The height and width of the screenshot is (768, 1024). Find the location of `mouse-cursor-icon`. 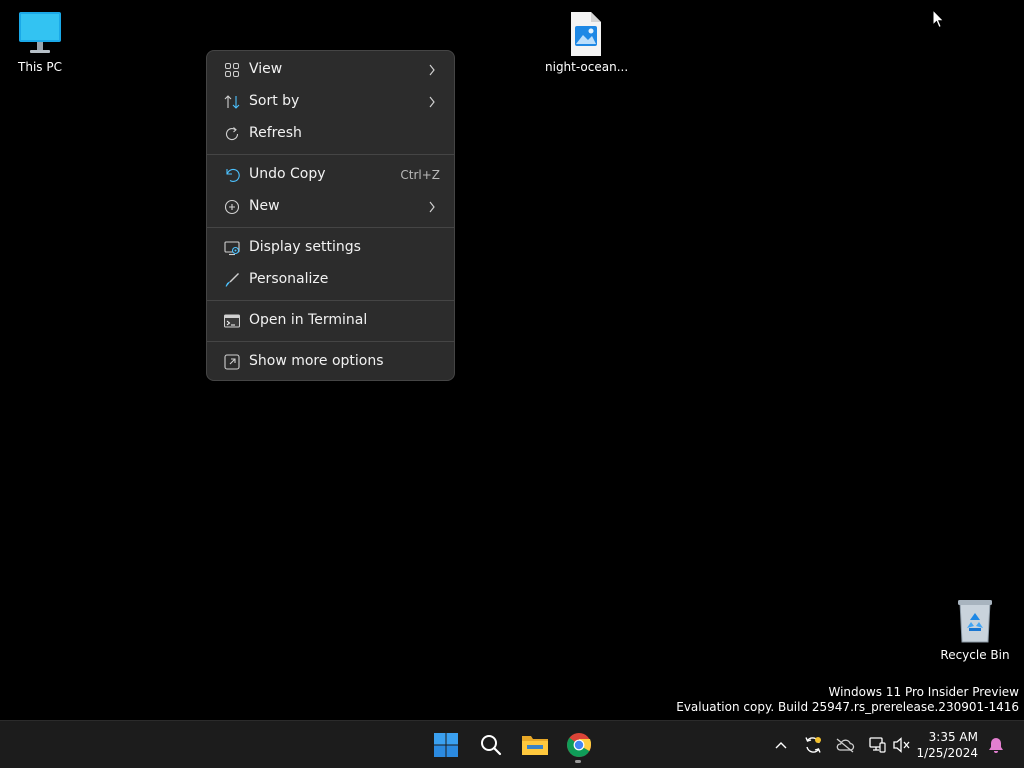

mouse-cursor-icon is located at coordinates (938, 19).